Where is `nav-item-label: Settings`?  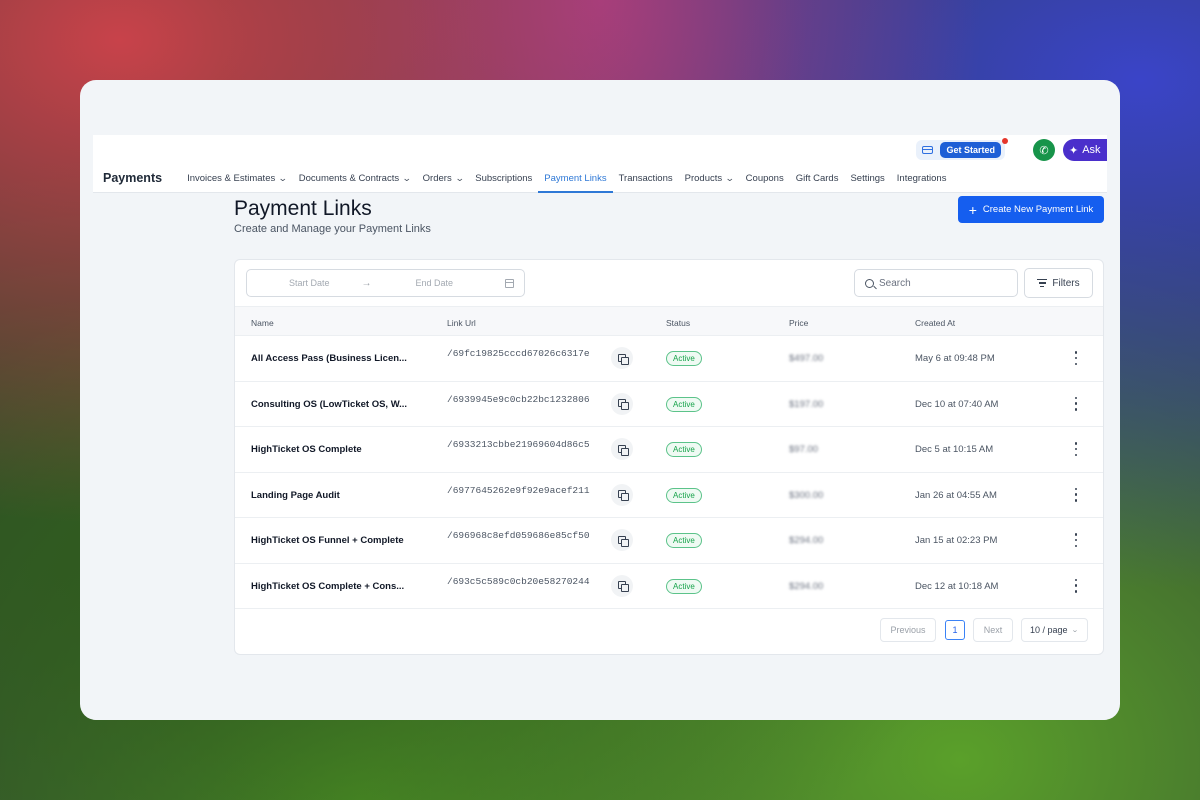 nav-item-label: Settings is located at coordinates (867, 178).